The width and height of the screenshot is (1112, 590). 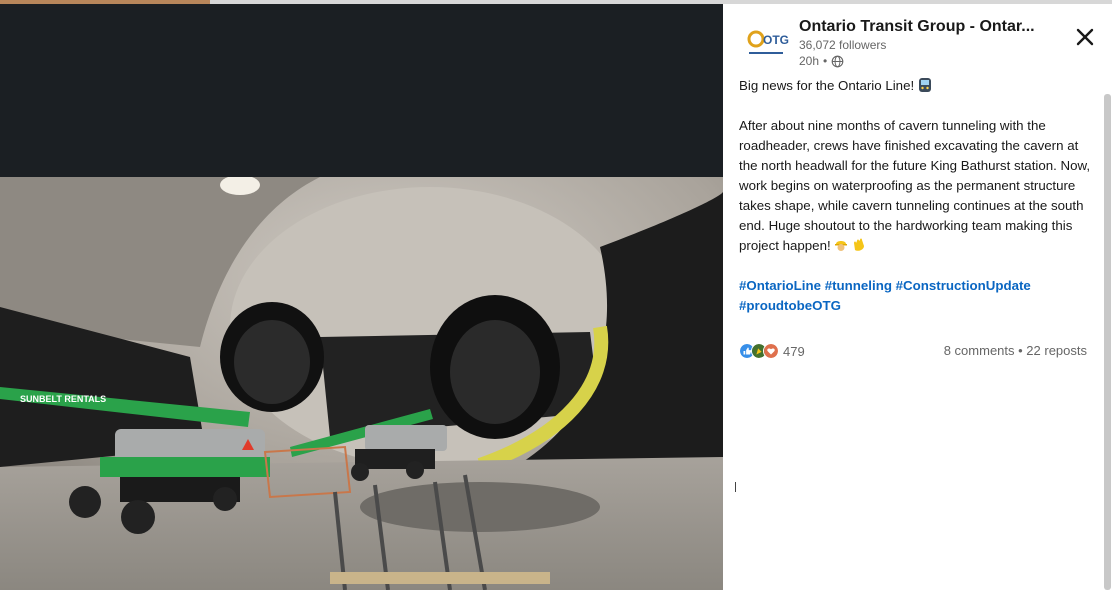 What do you see at coordinates (735, 487) in the screenshot?
I see `text-cursor` at bounding box center [735, 487].